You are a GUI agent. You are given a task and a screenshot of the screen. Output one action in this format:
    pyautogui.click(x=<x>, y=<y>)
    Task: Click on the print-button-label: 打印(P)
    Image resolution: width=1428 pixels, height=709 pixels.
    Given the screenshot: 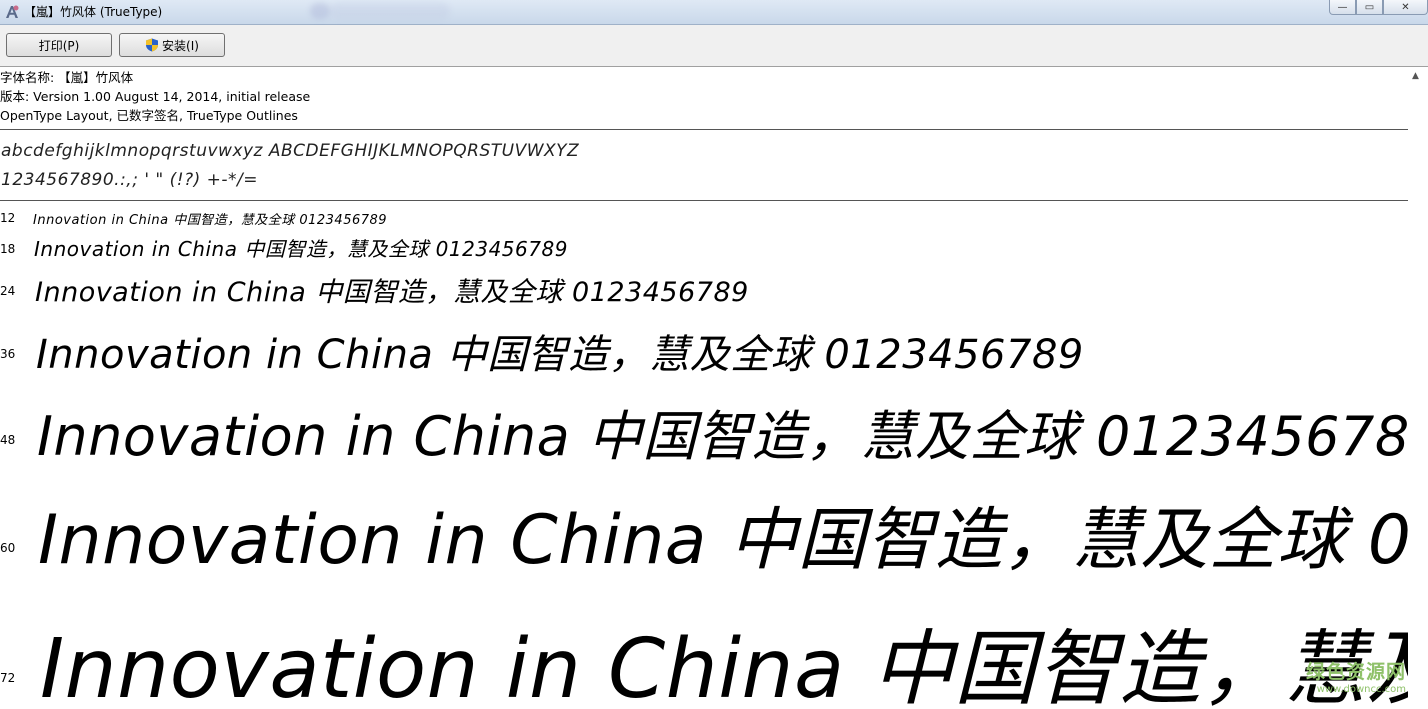 What is the action you would take?
    pyautogui.click(x=59, y=45)
    